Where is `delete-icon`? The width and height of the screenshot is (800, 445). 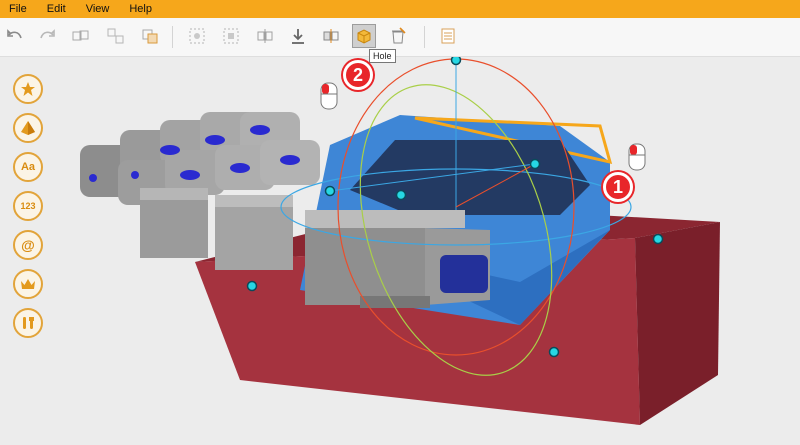 delete-icon is located at coordinates (399, 35).